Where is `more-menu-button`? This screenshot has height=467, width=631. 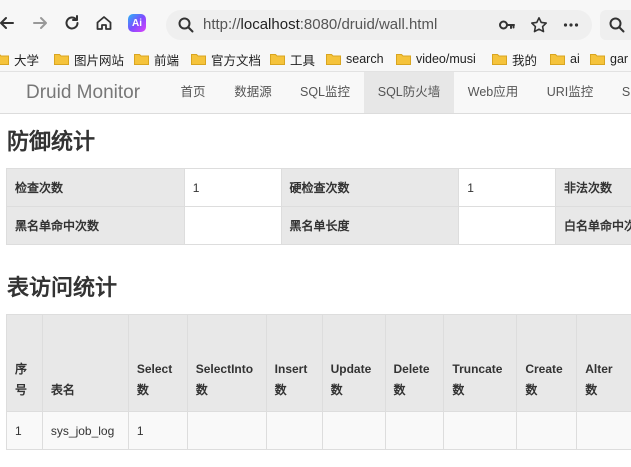 more-menu-button is located at coordinates (571, 25).